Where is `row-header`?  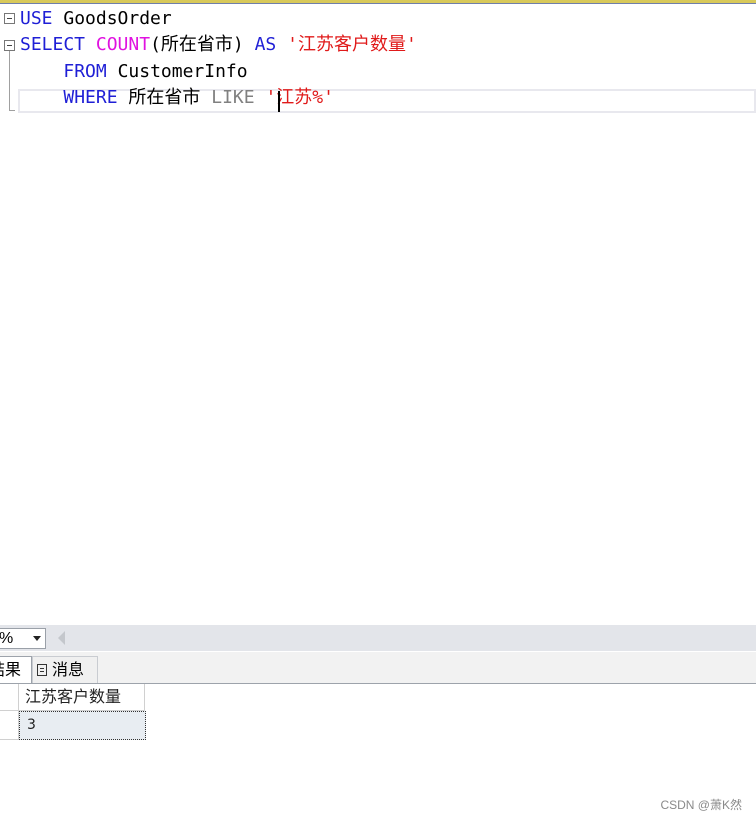 row-header is located at coordinates (9, 725).